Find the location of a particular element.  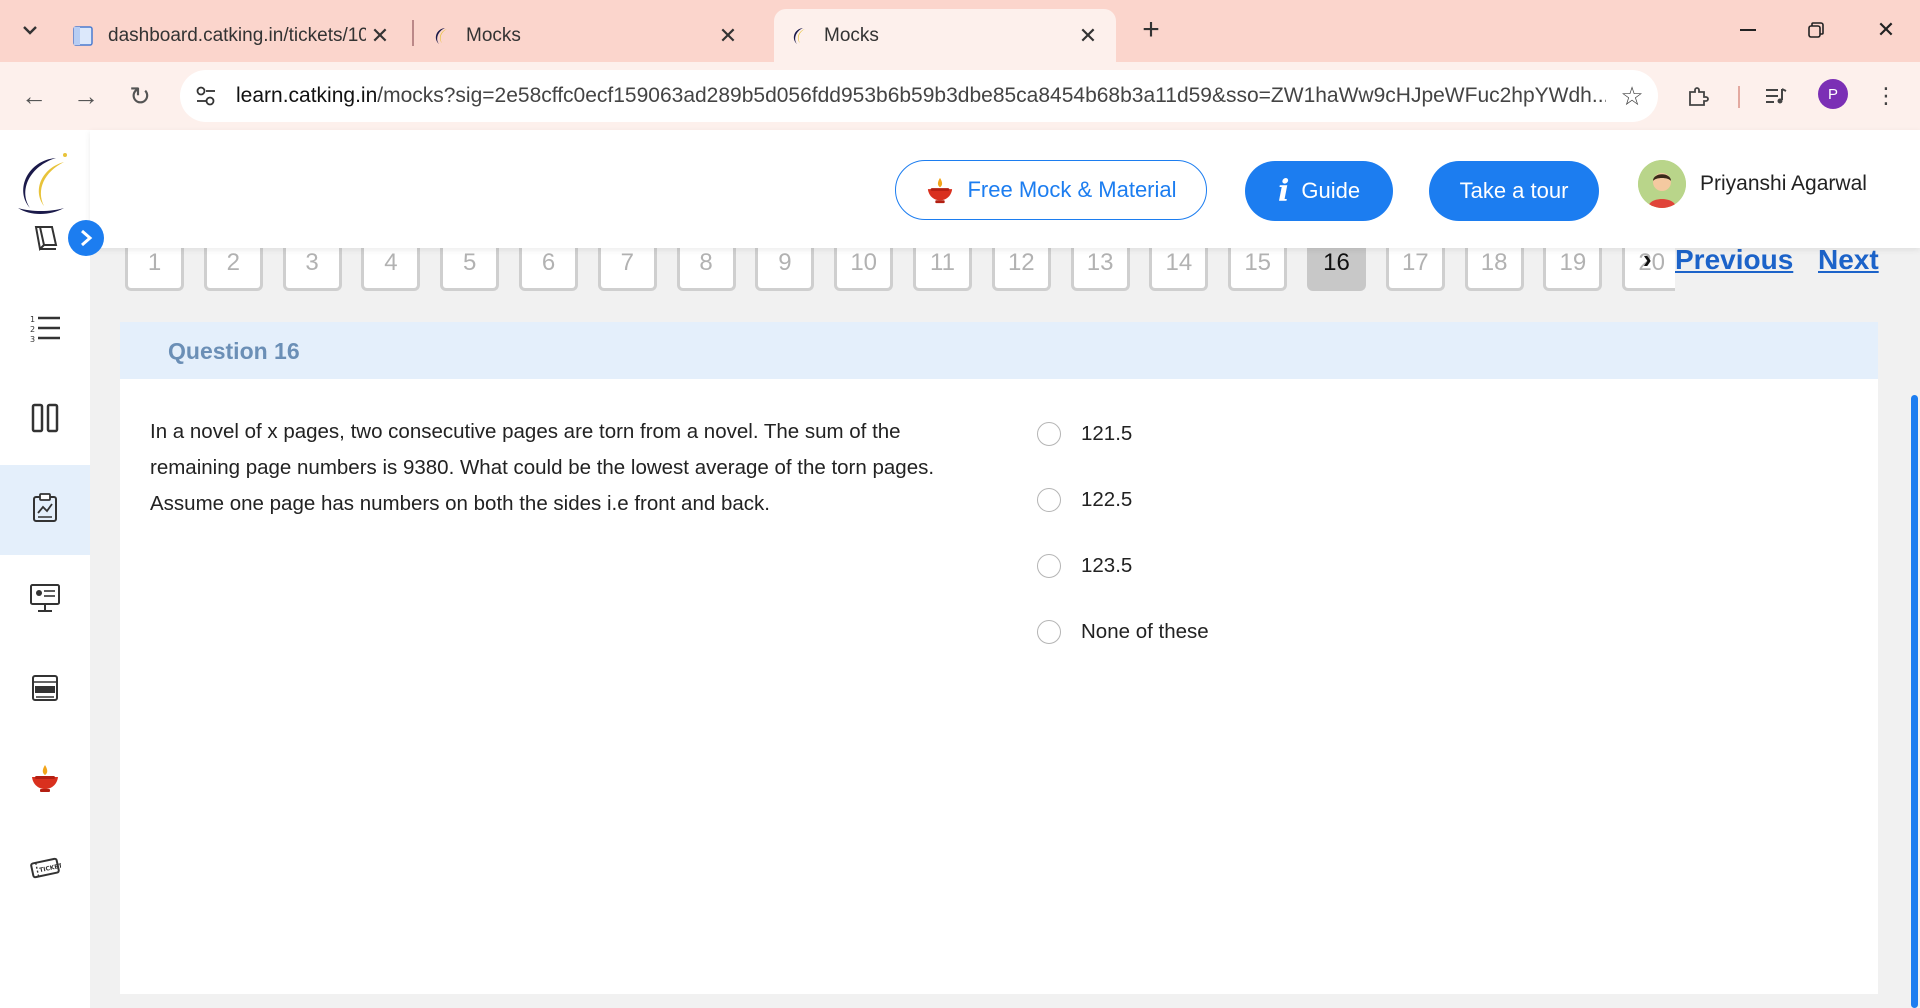

minimize-icon is located at coordinates (1748, 30).